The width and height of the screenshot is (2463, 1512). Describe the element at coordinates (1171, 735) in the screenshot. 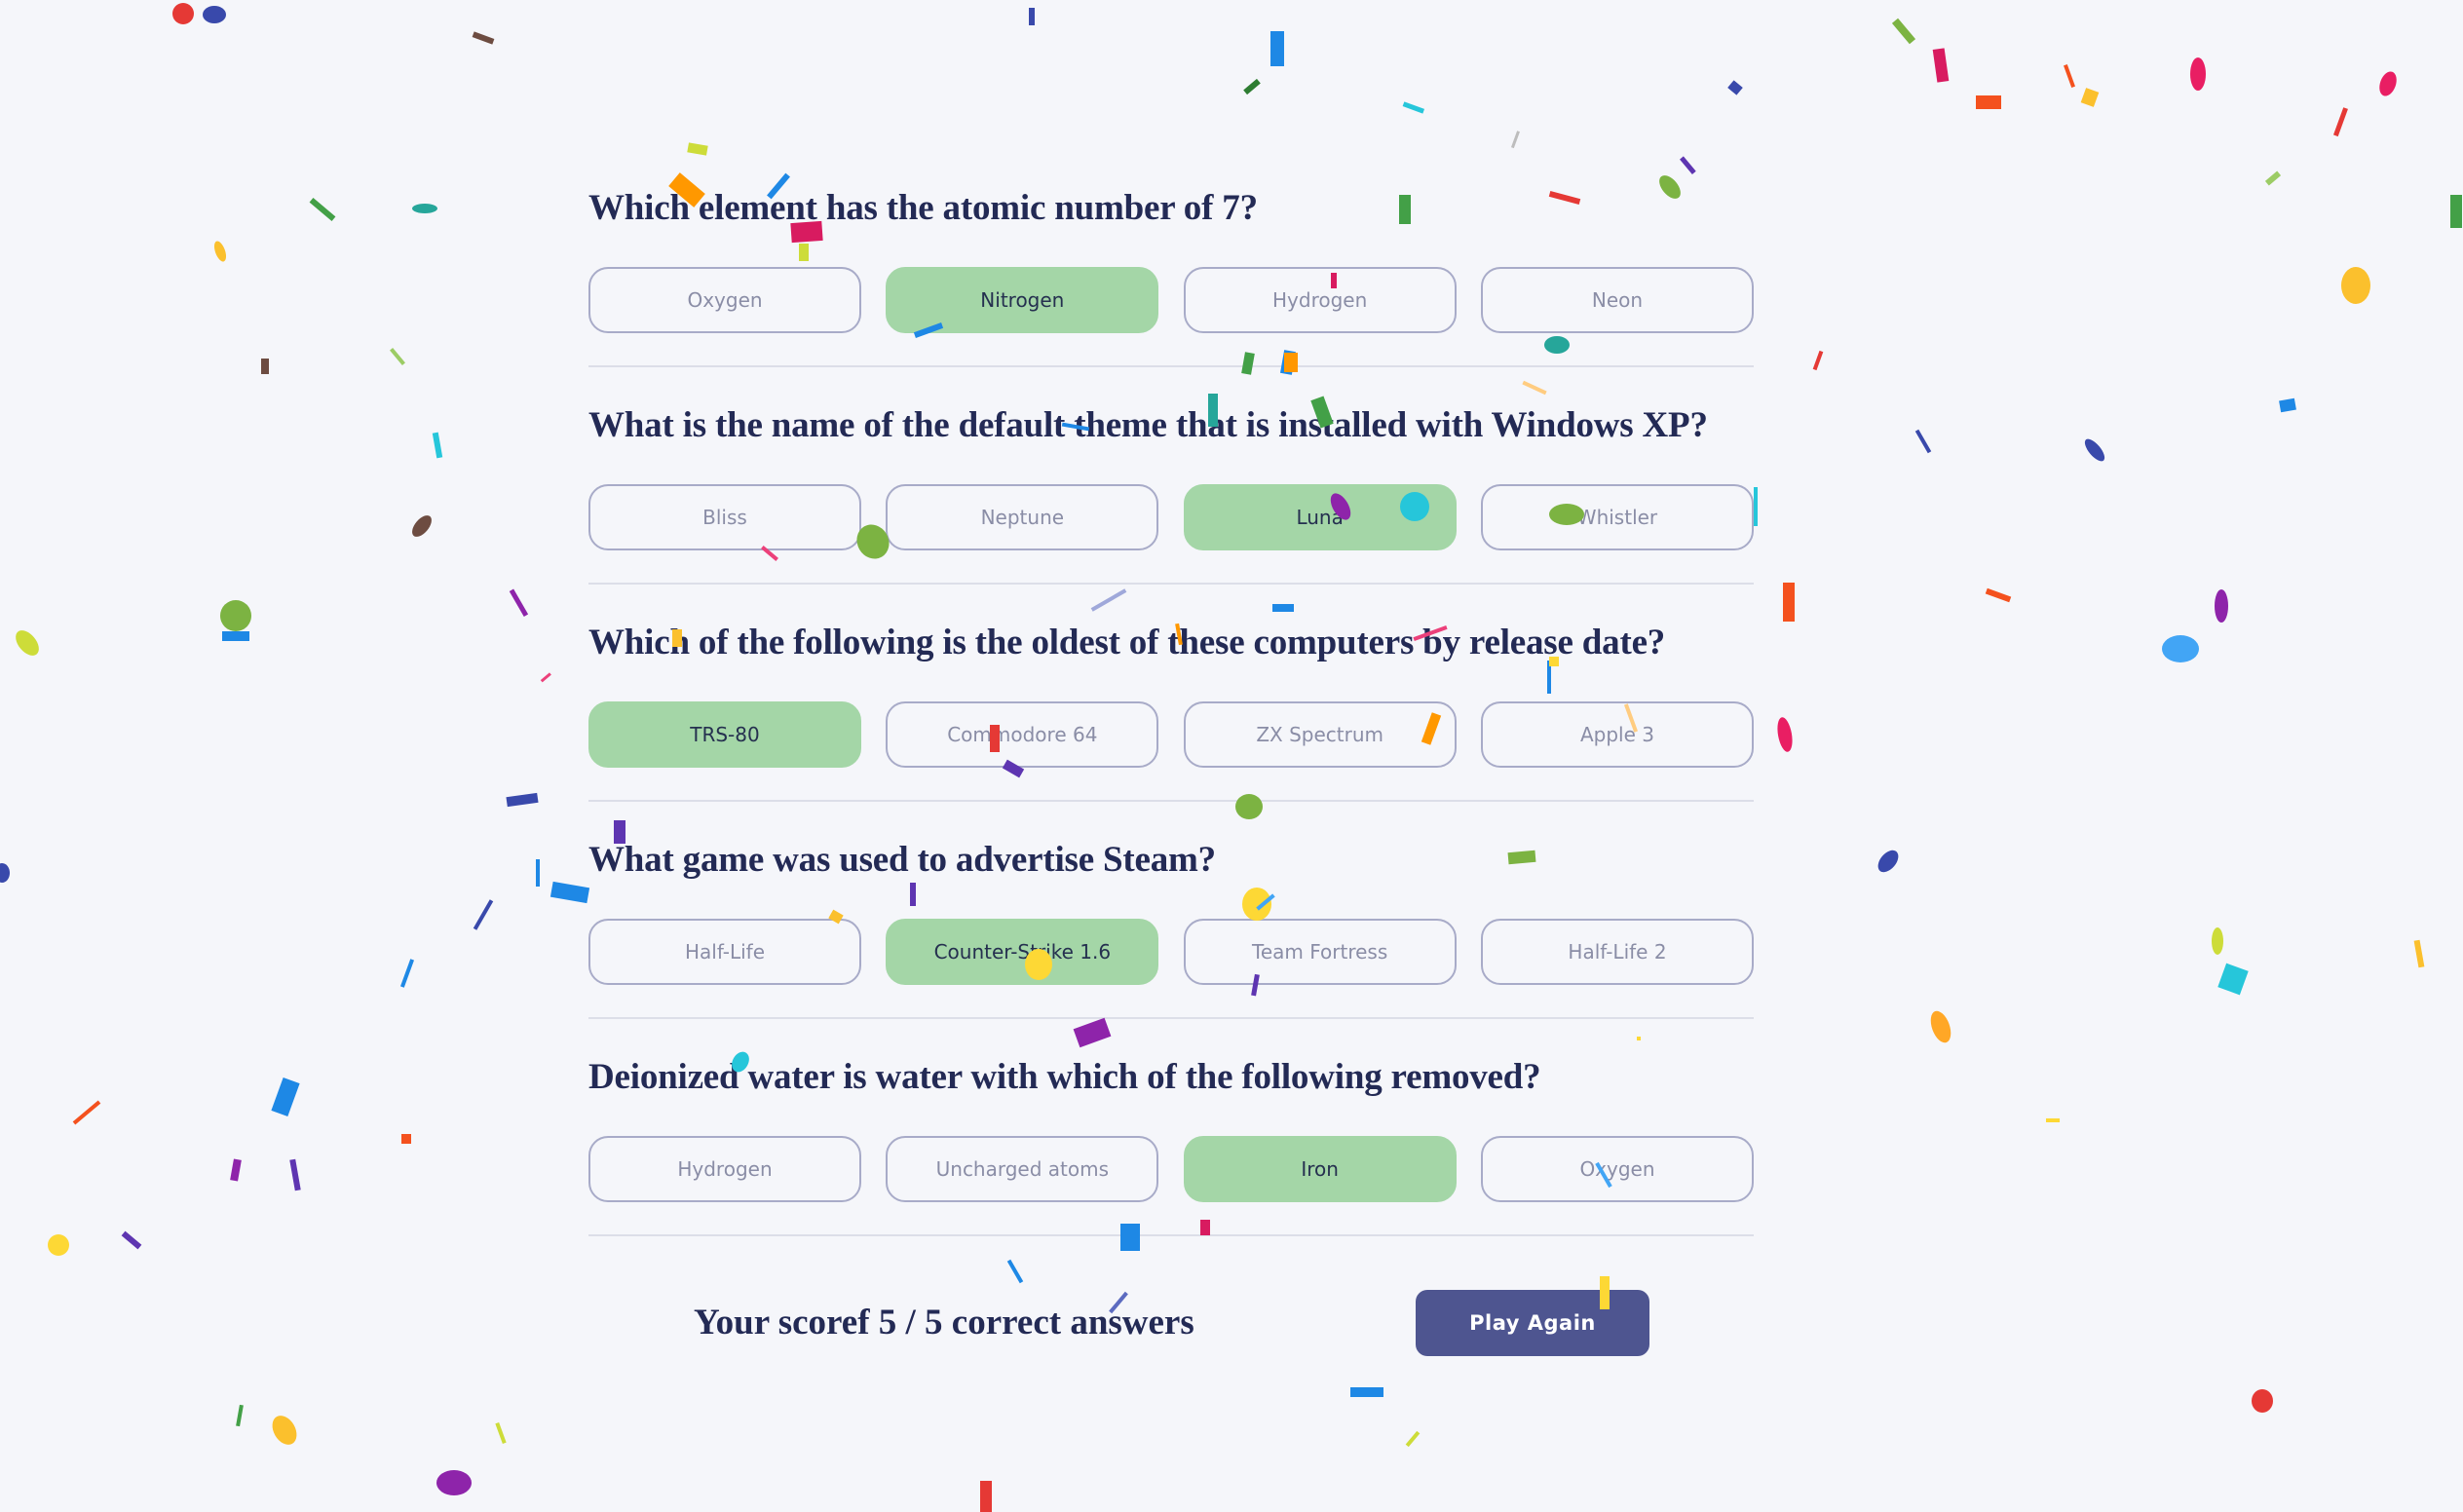

I see `answer-group: TRS-80 Commodore 64 ZX Spectrum Apple 3` at that location.